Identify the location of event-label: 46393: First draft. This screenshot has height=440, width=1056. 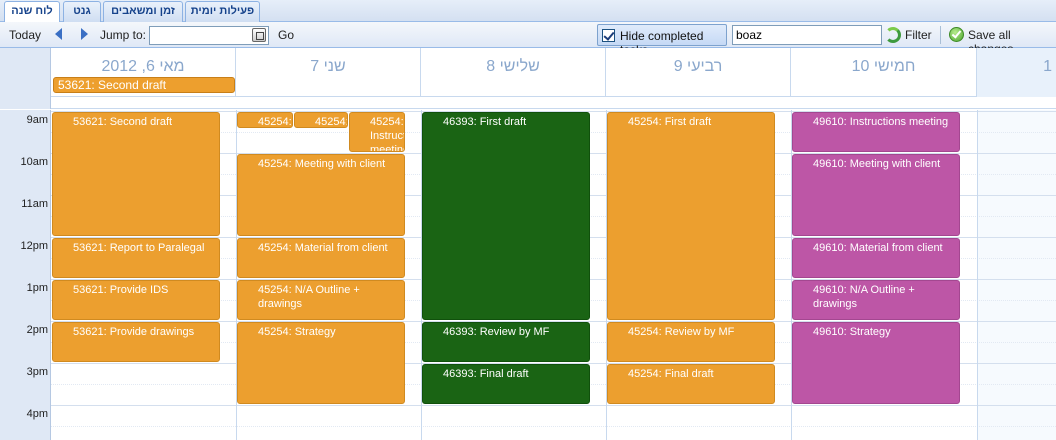
(485, 122).